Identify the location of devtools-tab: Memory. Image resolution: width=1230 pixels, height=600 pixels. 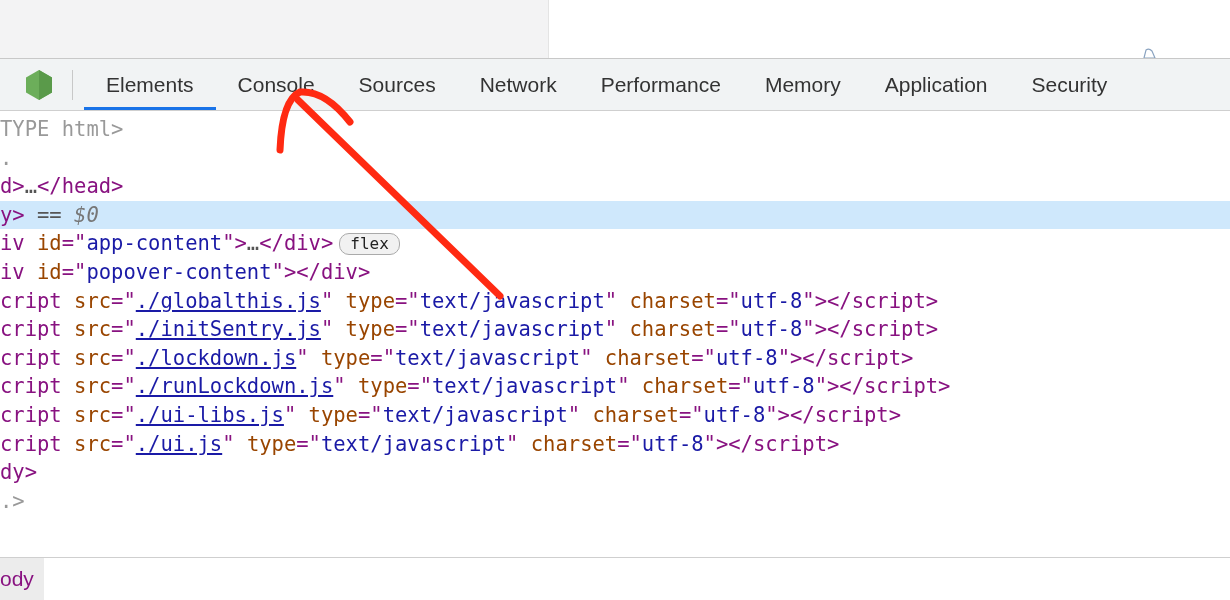
(802, 84).